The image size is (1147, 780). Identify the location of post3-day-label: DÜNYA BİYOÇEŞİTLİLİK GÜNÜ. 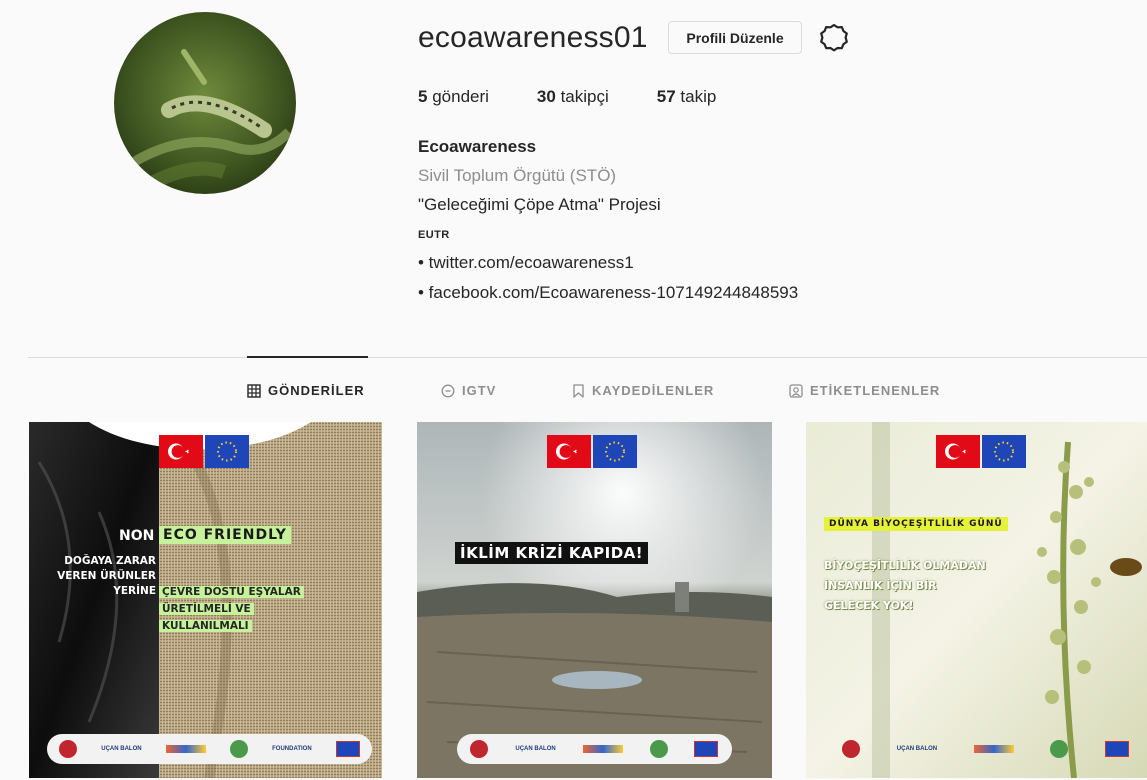
(916, 524).